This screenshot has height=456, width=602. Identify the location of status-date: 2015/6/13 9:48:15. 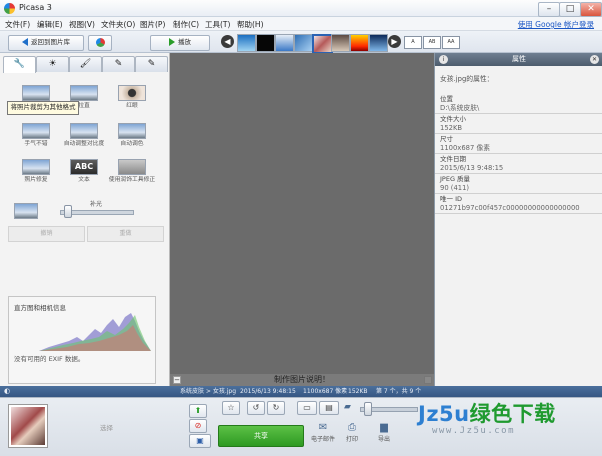
(268, 391).